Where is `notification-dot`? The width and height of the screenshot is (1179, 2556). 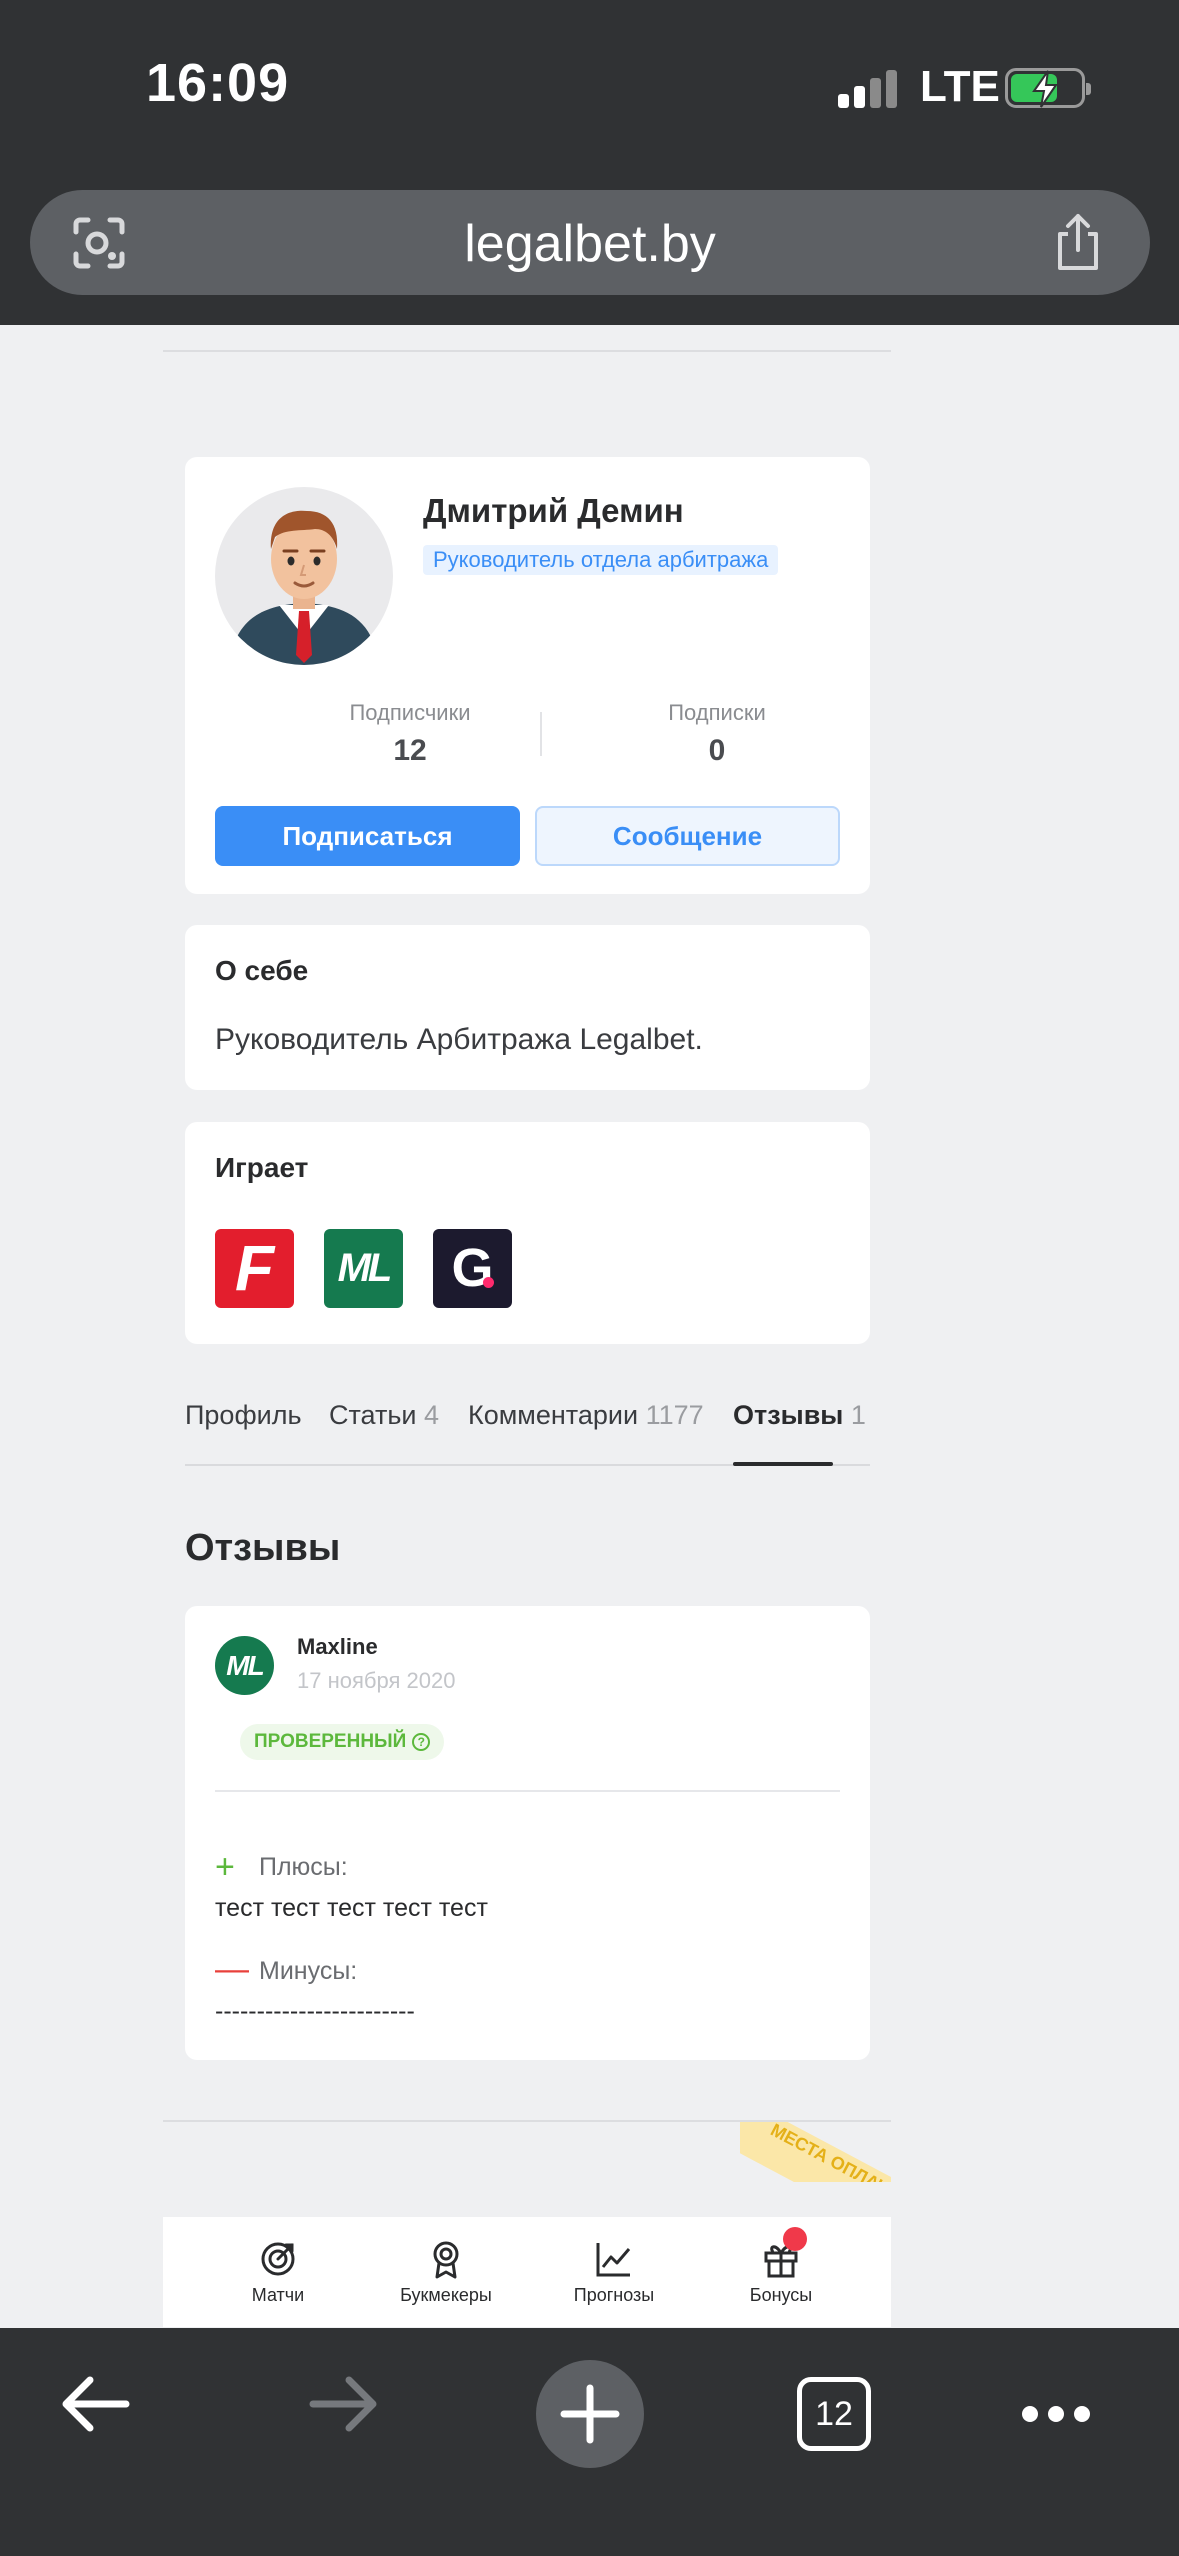
notification-dot is located at coordinates (795, 2239).